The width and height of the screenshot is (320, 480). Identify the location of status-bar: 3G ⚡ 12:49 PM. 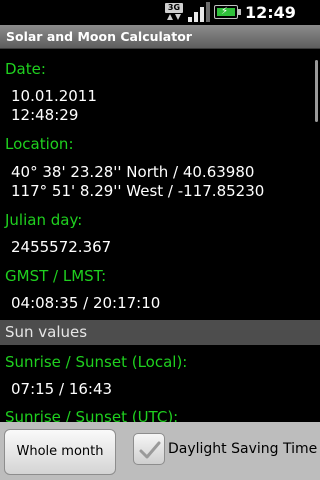
(160, 22).